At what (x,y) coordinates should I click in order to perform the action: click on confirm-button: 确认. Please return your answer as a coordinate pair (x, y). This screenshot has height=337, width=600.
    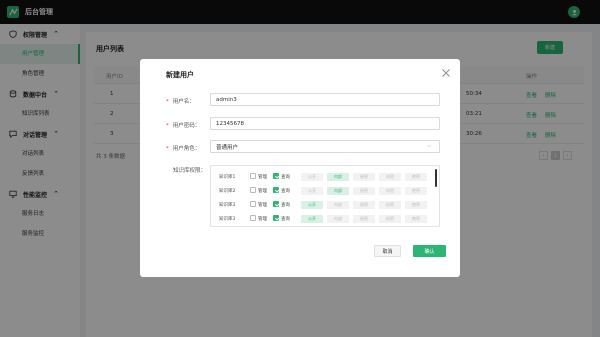
    Looking at the image, I should click on (429, 251).